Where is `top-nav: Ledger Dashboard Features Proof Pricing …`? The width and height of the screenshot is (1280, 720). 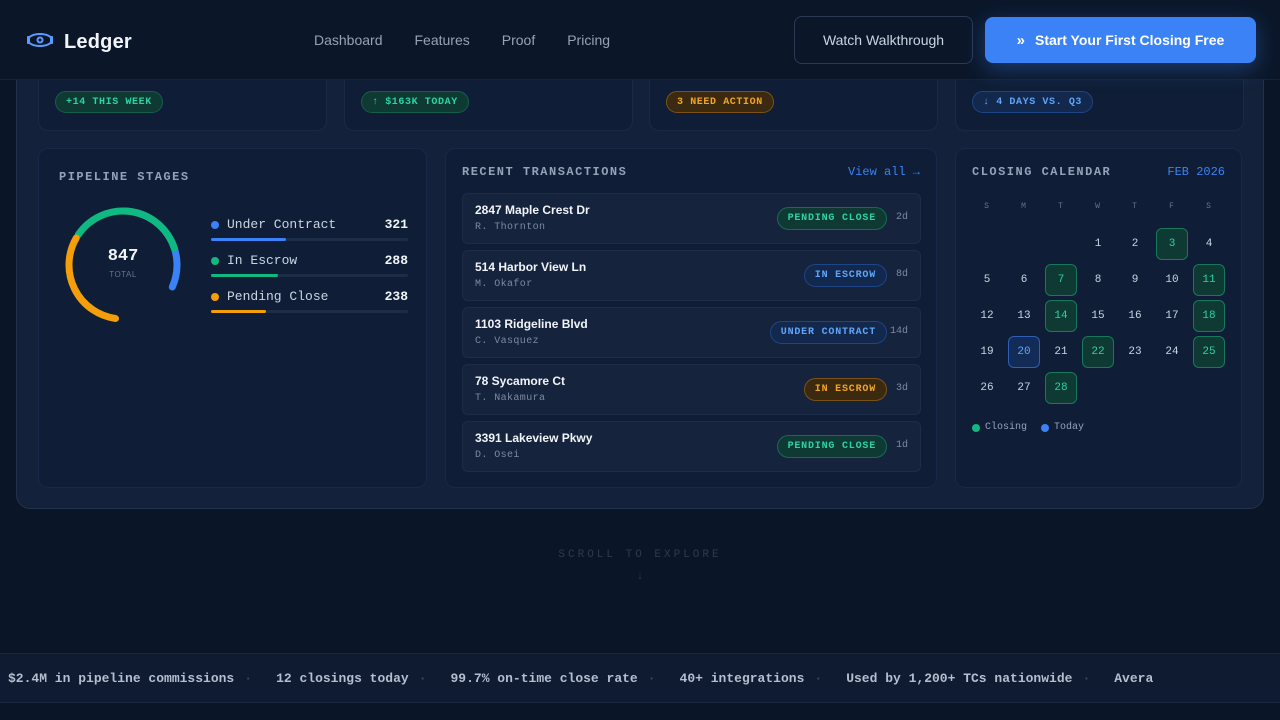 top-nav: Ledger Dashboard Features Proof Pricing … is located at coordinates (640, 40).